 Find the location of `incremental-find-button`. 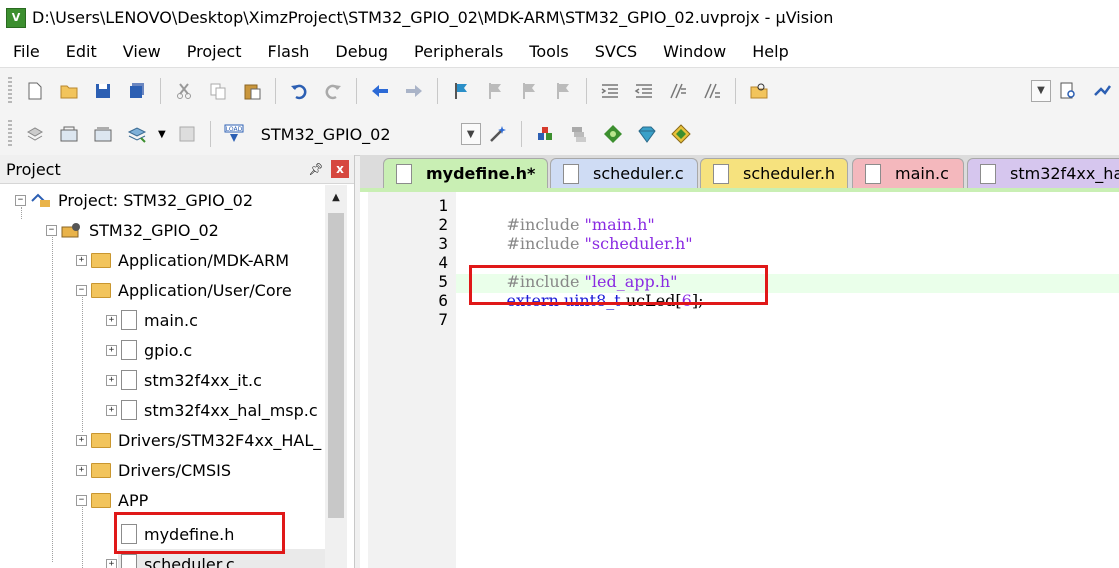

incremental-find-button is located at coordinates (1068, 91).